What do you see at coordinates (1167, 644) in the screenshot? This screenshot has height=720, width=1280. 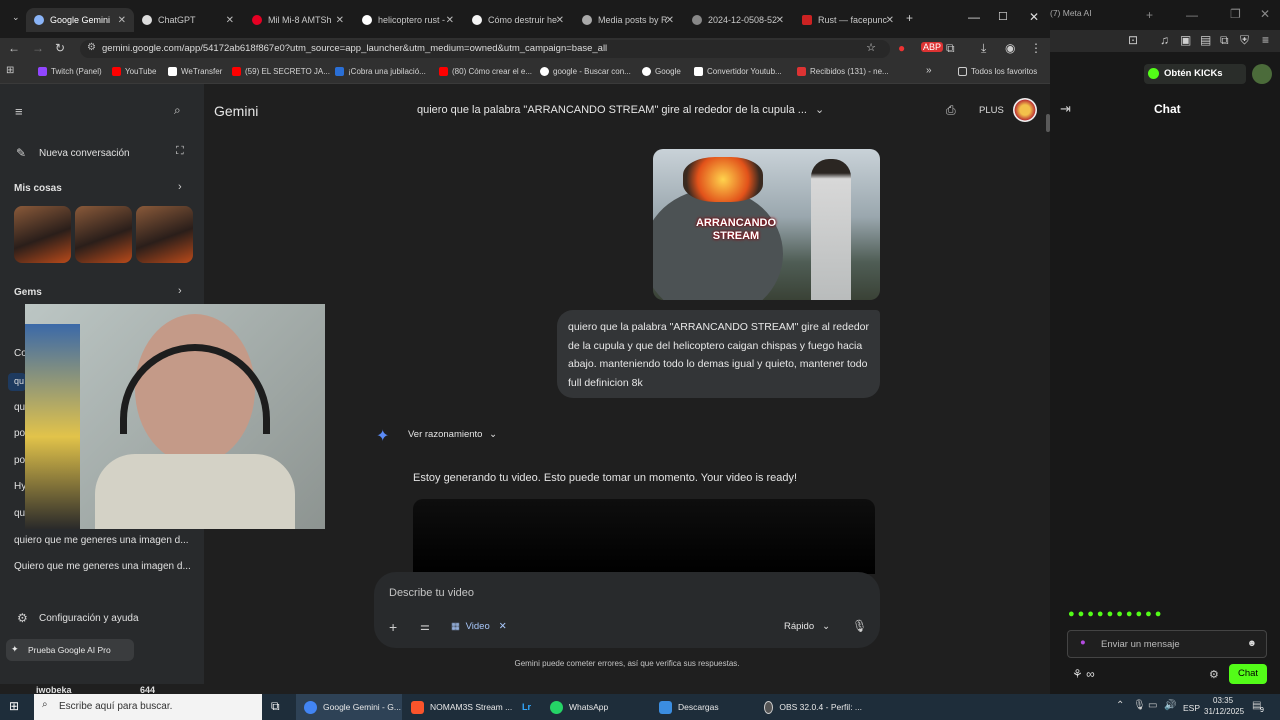 I see `chat-message-input: ● Enviar un mensaje ☻` at bounding box center [1167, 644].